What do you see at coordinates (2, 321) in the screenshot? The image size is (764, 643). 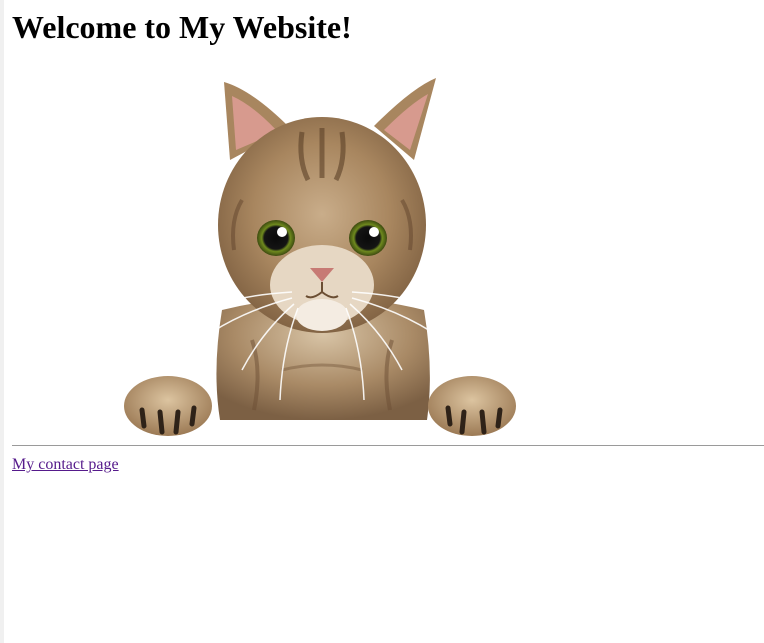 I see `window-edge` at bounding box center [2, 321].